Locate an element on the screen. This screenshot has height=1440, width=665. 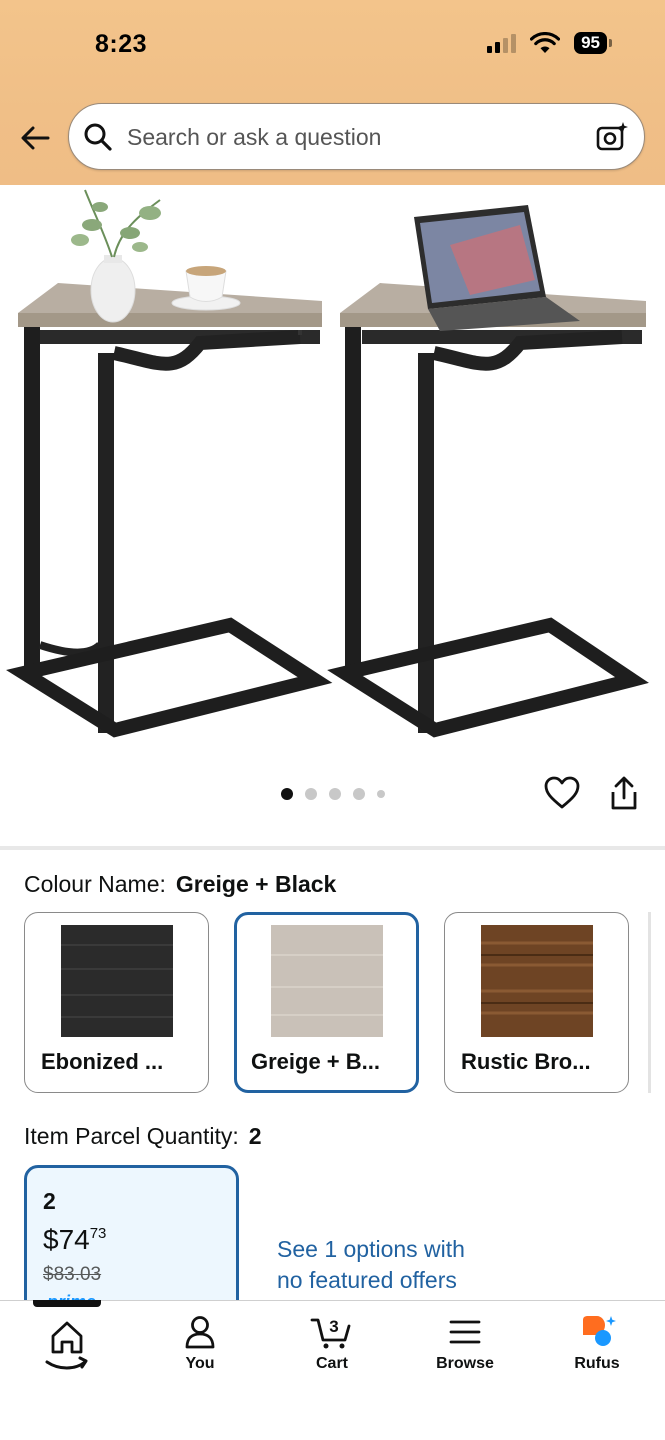
status-icons: 95 is located at coordinates (549, 43).